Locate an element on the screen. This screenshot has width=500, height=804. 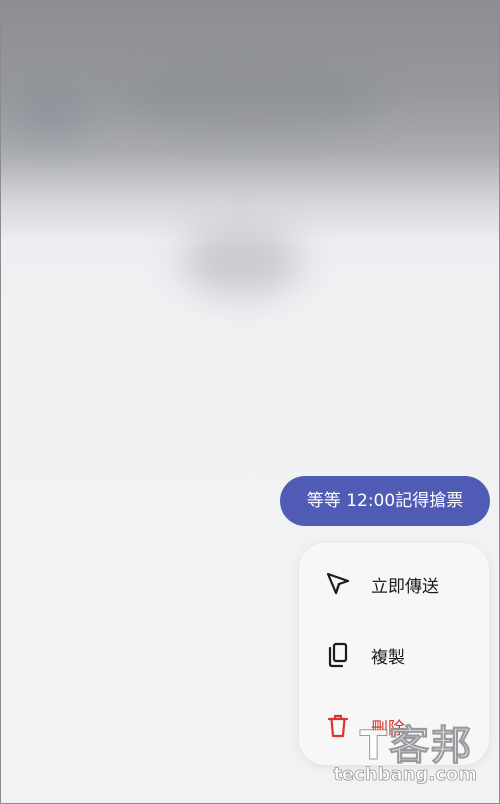
copy-label: 複製 is located at coordinates (388, 657).